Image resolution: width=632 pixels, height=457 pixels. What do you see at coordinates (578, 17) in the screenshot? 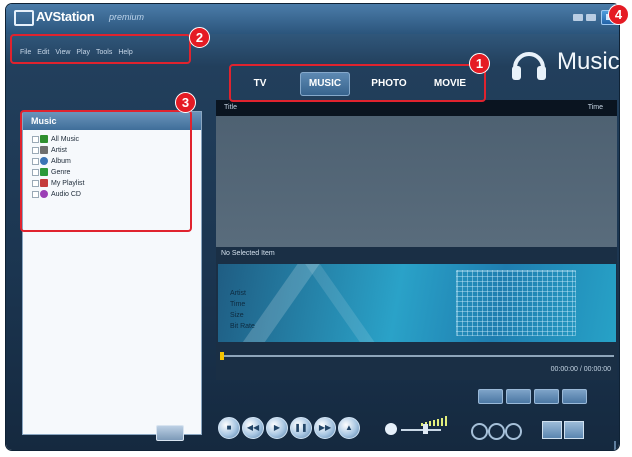
I see `minimize-icon` at bounding box center [578, 17].